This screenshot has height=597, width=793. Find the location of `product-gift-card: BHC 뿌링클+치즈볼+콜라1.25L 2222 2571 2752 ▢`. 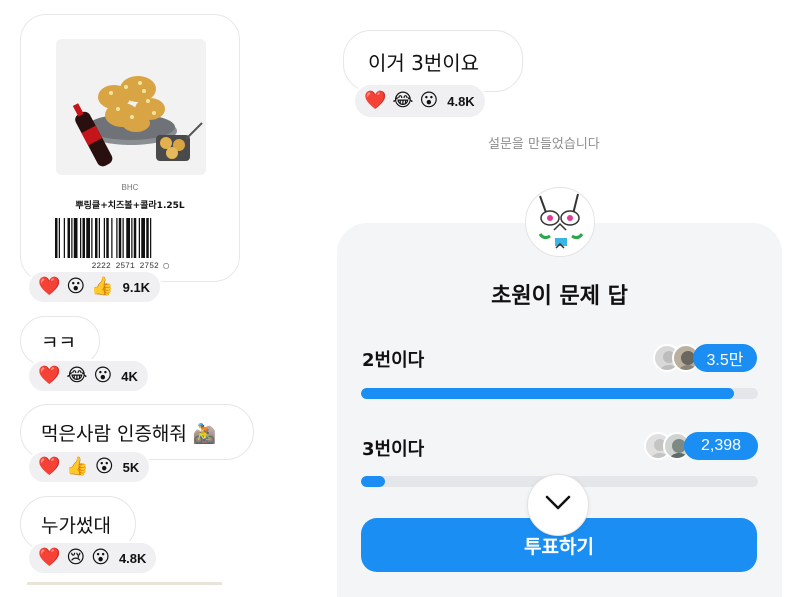

product-gift-card: BHC 뿌링클+치즈볼+콜라1.25L 2222 2571 2752 ▢ is located at coordinates (130, 148).